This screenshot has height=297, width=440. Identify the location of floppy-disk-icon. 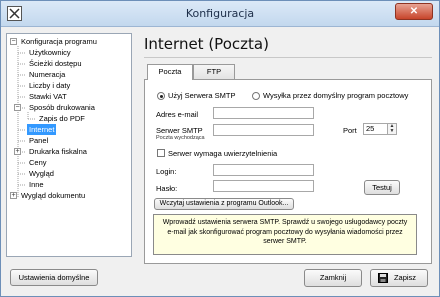
(383, 278).